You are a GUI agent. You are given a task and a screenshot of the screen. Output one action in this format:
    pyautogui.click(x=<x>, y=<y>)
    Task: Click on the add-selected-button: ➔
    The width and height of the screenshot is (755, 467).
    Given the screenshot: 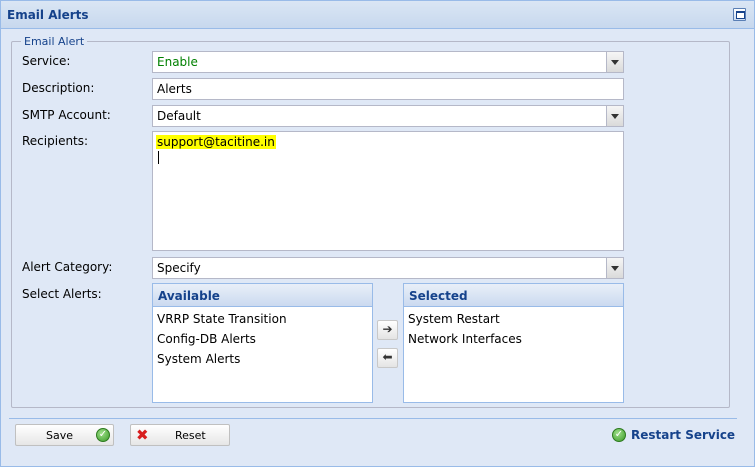 What is the action you would take?
    pyautogui.click(x=387, y=330)
    